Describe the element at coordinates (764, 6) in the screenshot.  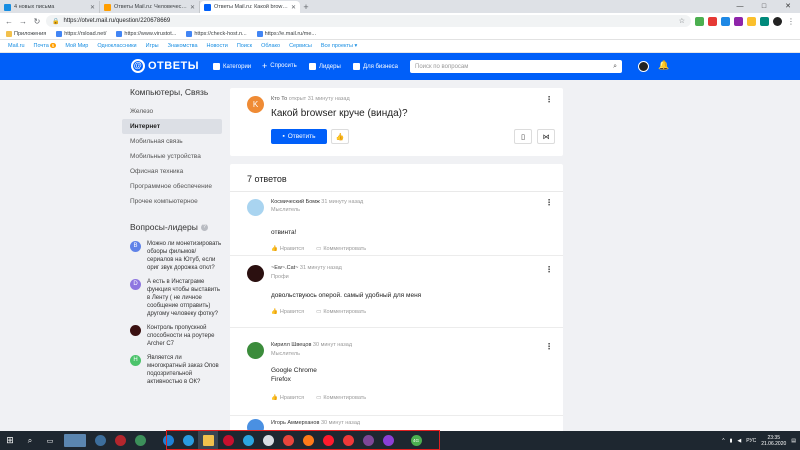
I see `maximize-button: □` at that location.